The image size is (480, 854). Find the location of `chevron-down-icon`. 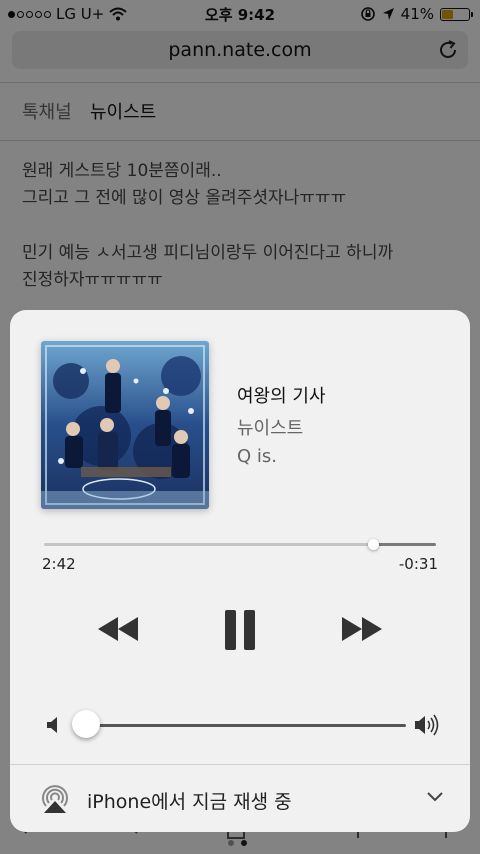

chevron-down-icon is located at coordinates (435, 797).